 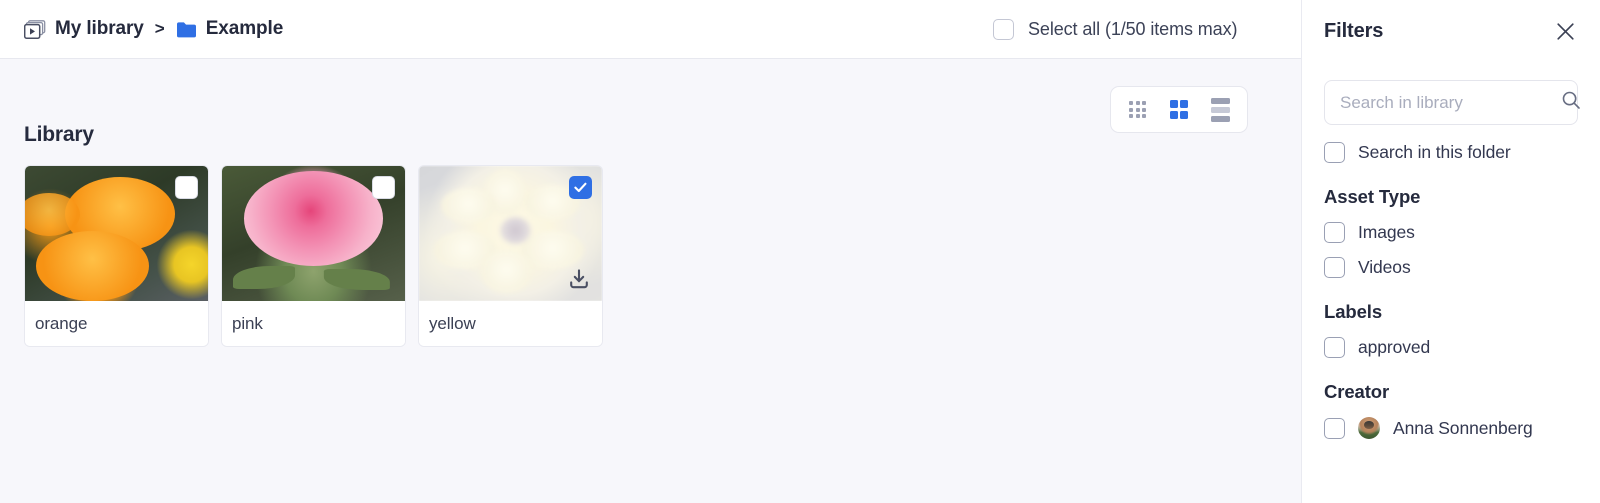 I want to click on videos-label: Videos, so click(x=1384, y=267).